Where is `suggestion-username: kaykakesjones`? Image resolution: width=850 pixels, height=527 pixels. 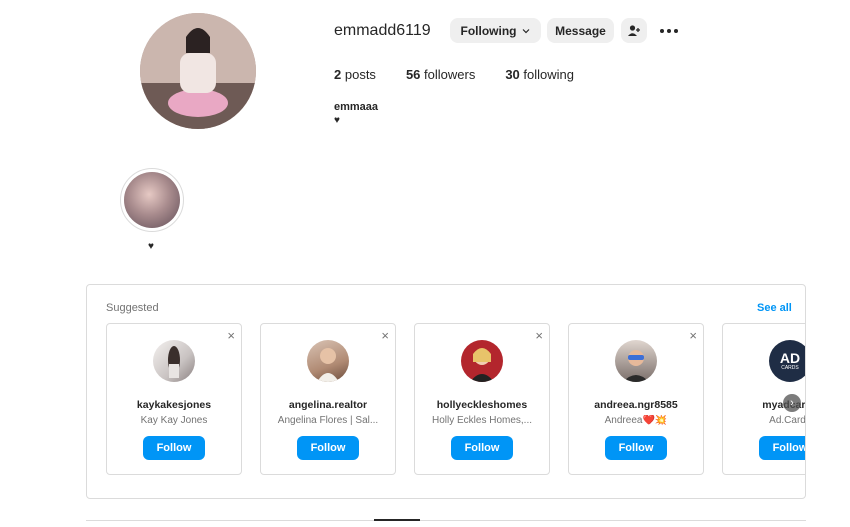
suggestion-username: kaykakesjones is located at coordinates (174, 405).